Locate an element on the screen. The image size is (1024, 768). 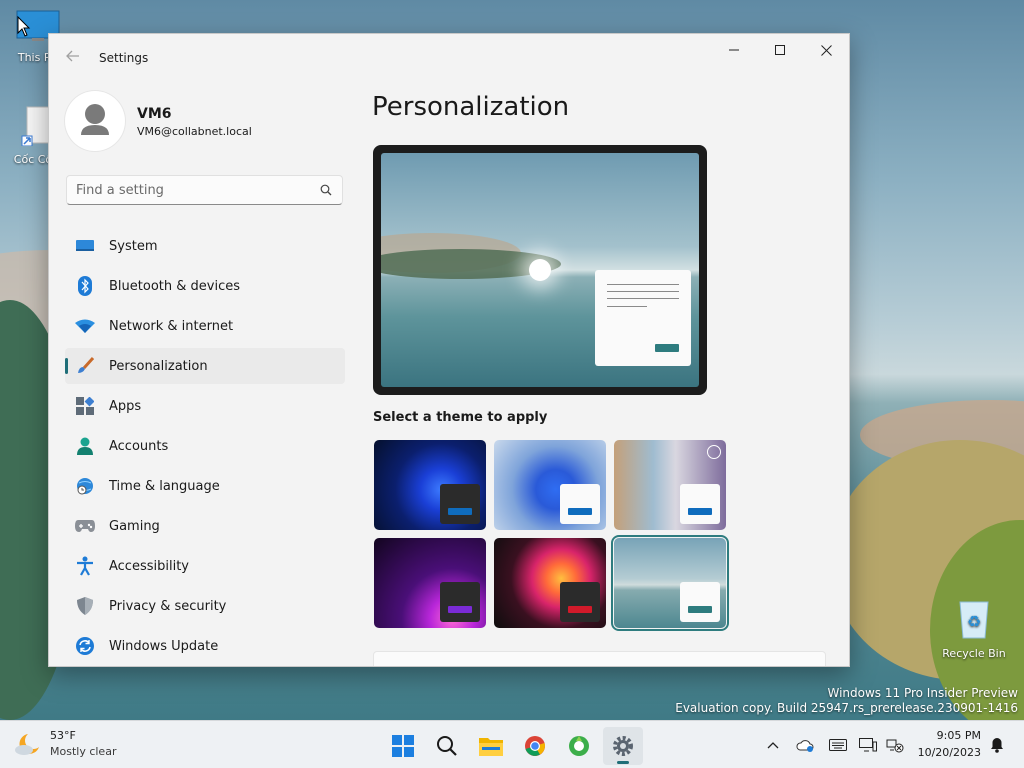
sidebar-item-network: Network & internet is located at coordinates (205, 326).